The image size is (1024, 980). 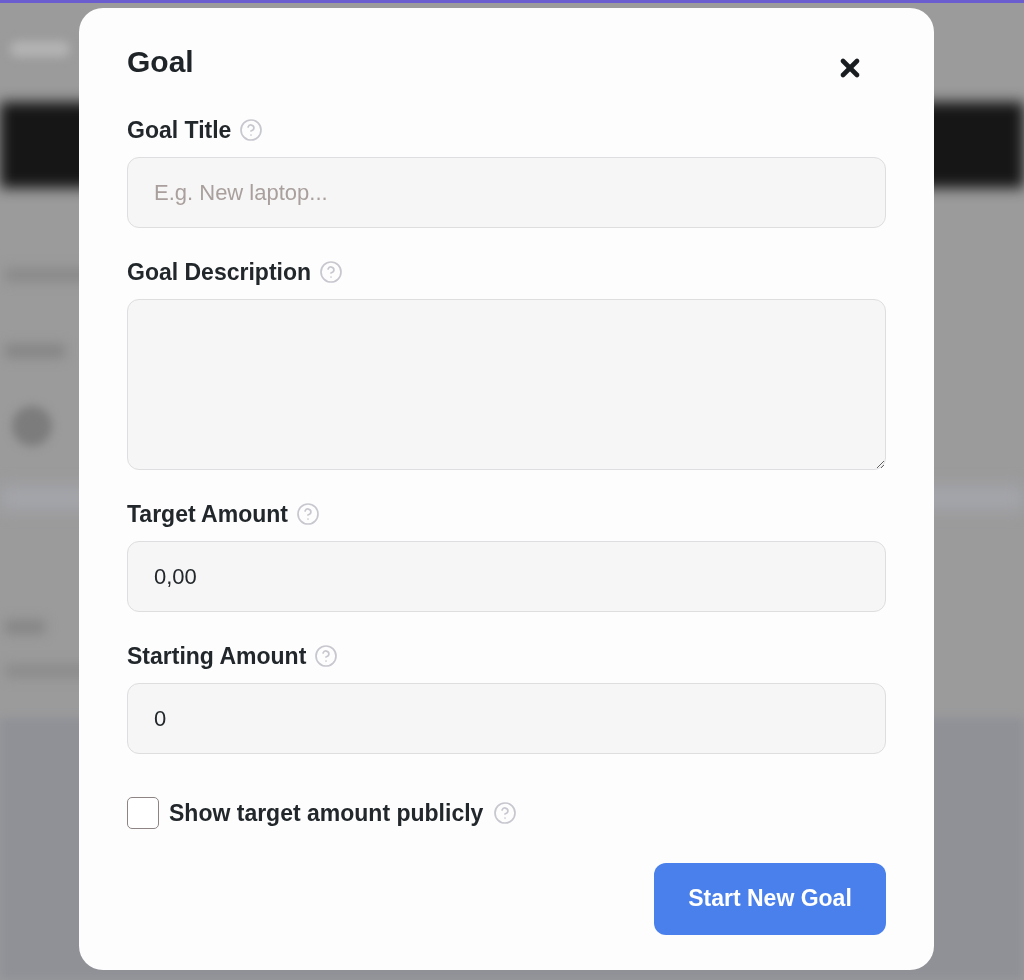 I want to click on text-input: 0,00, so click(x=506, y=576).